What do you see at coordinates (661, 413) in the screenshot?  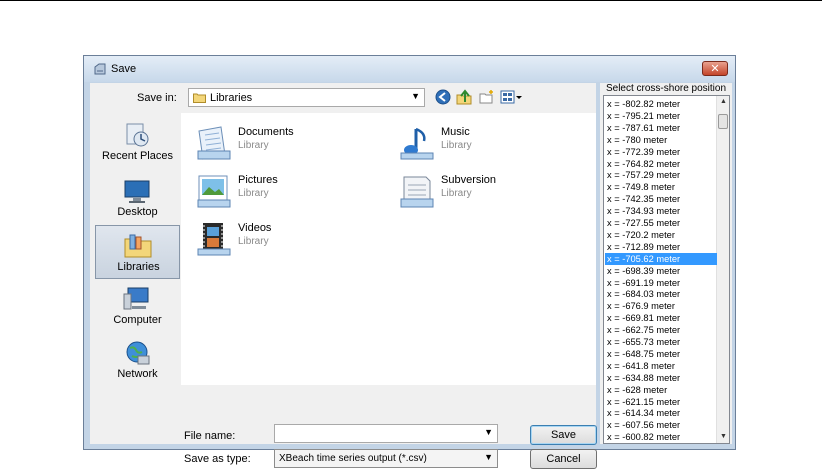 I see `cross-shore-item: x = -614.34 meter` at bounding box center [661, 413].